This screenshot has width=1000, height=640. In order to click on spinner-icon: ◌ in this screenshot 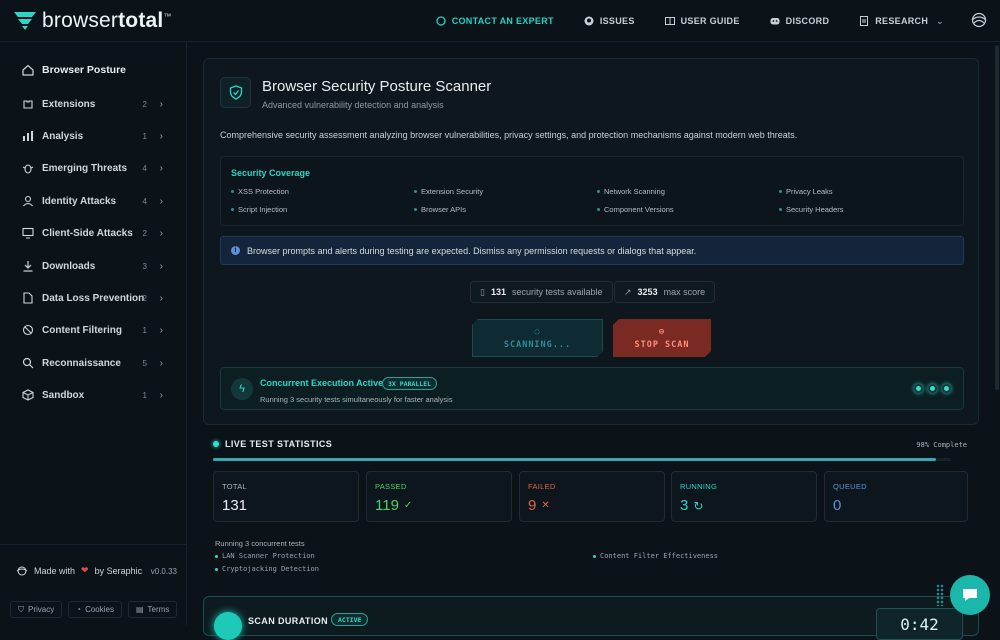, I will do `click(537, 331)`.